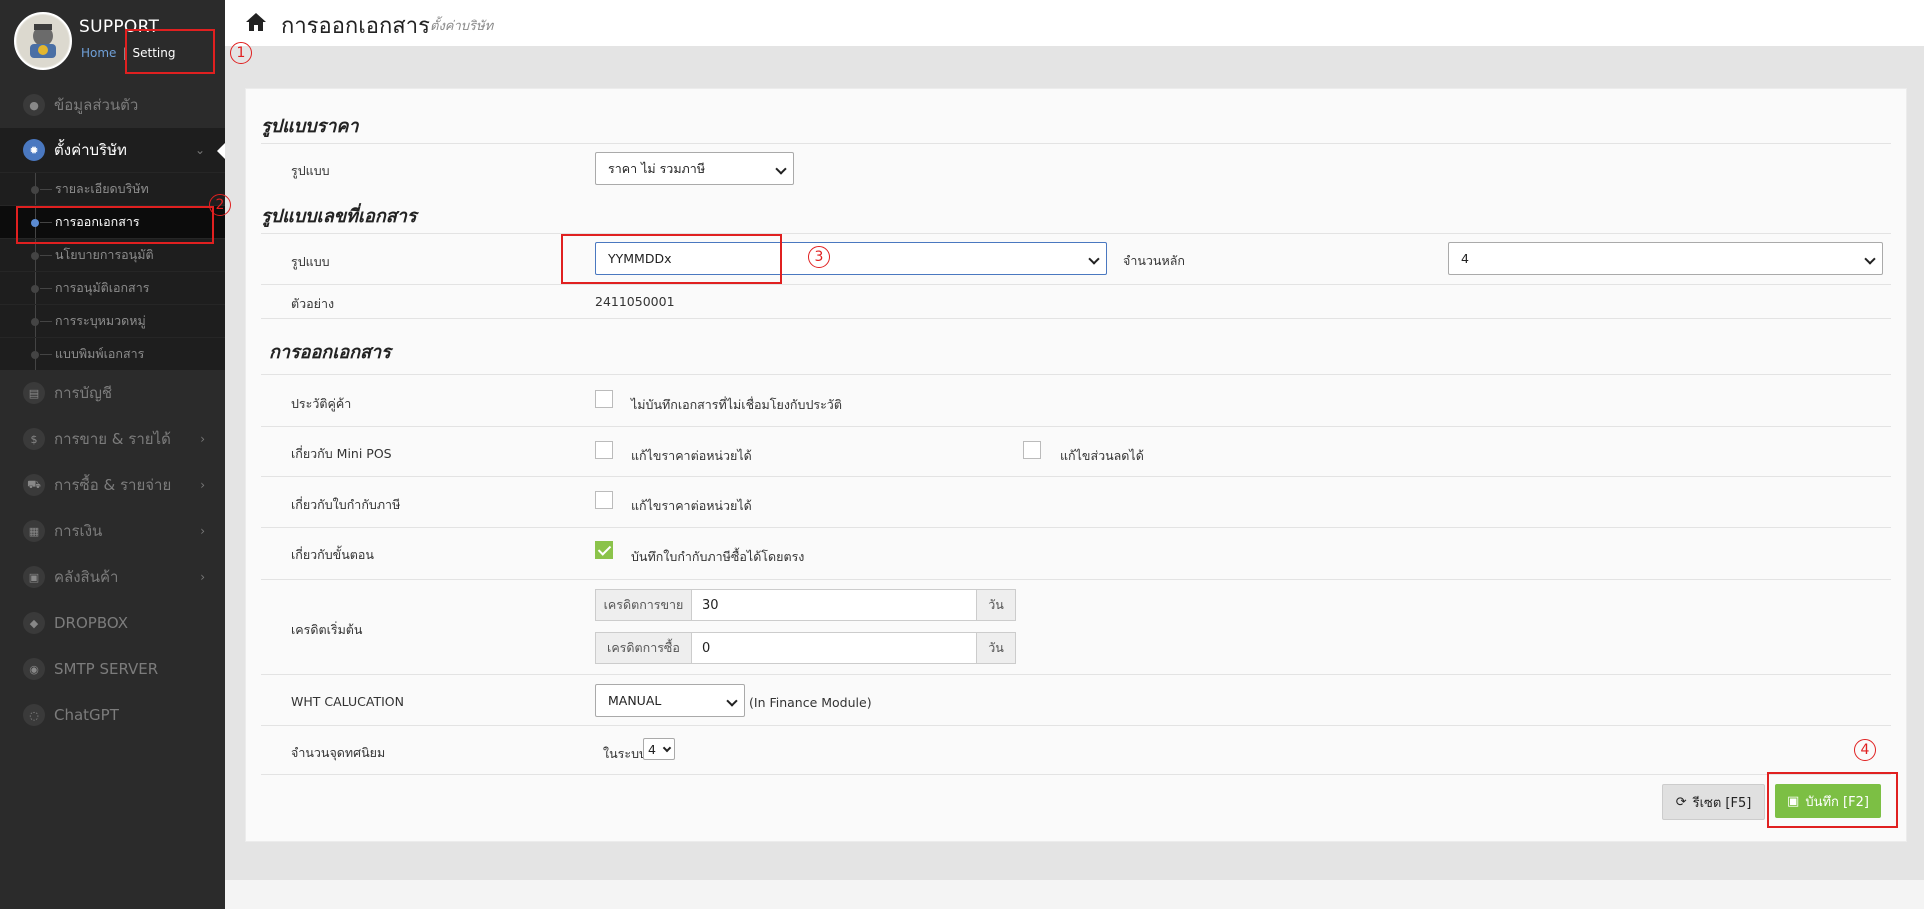  What do you see at coordinates (34, 715) in the screenshot?
I see `chat-icon: ◌` at bounding box center [34, 715].